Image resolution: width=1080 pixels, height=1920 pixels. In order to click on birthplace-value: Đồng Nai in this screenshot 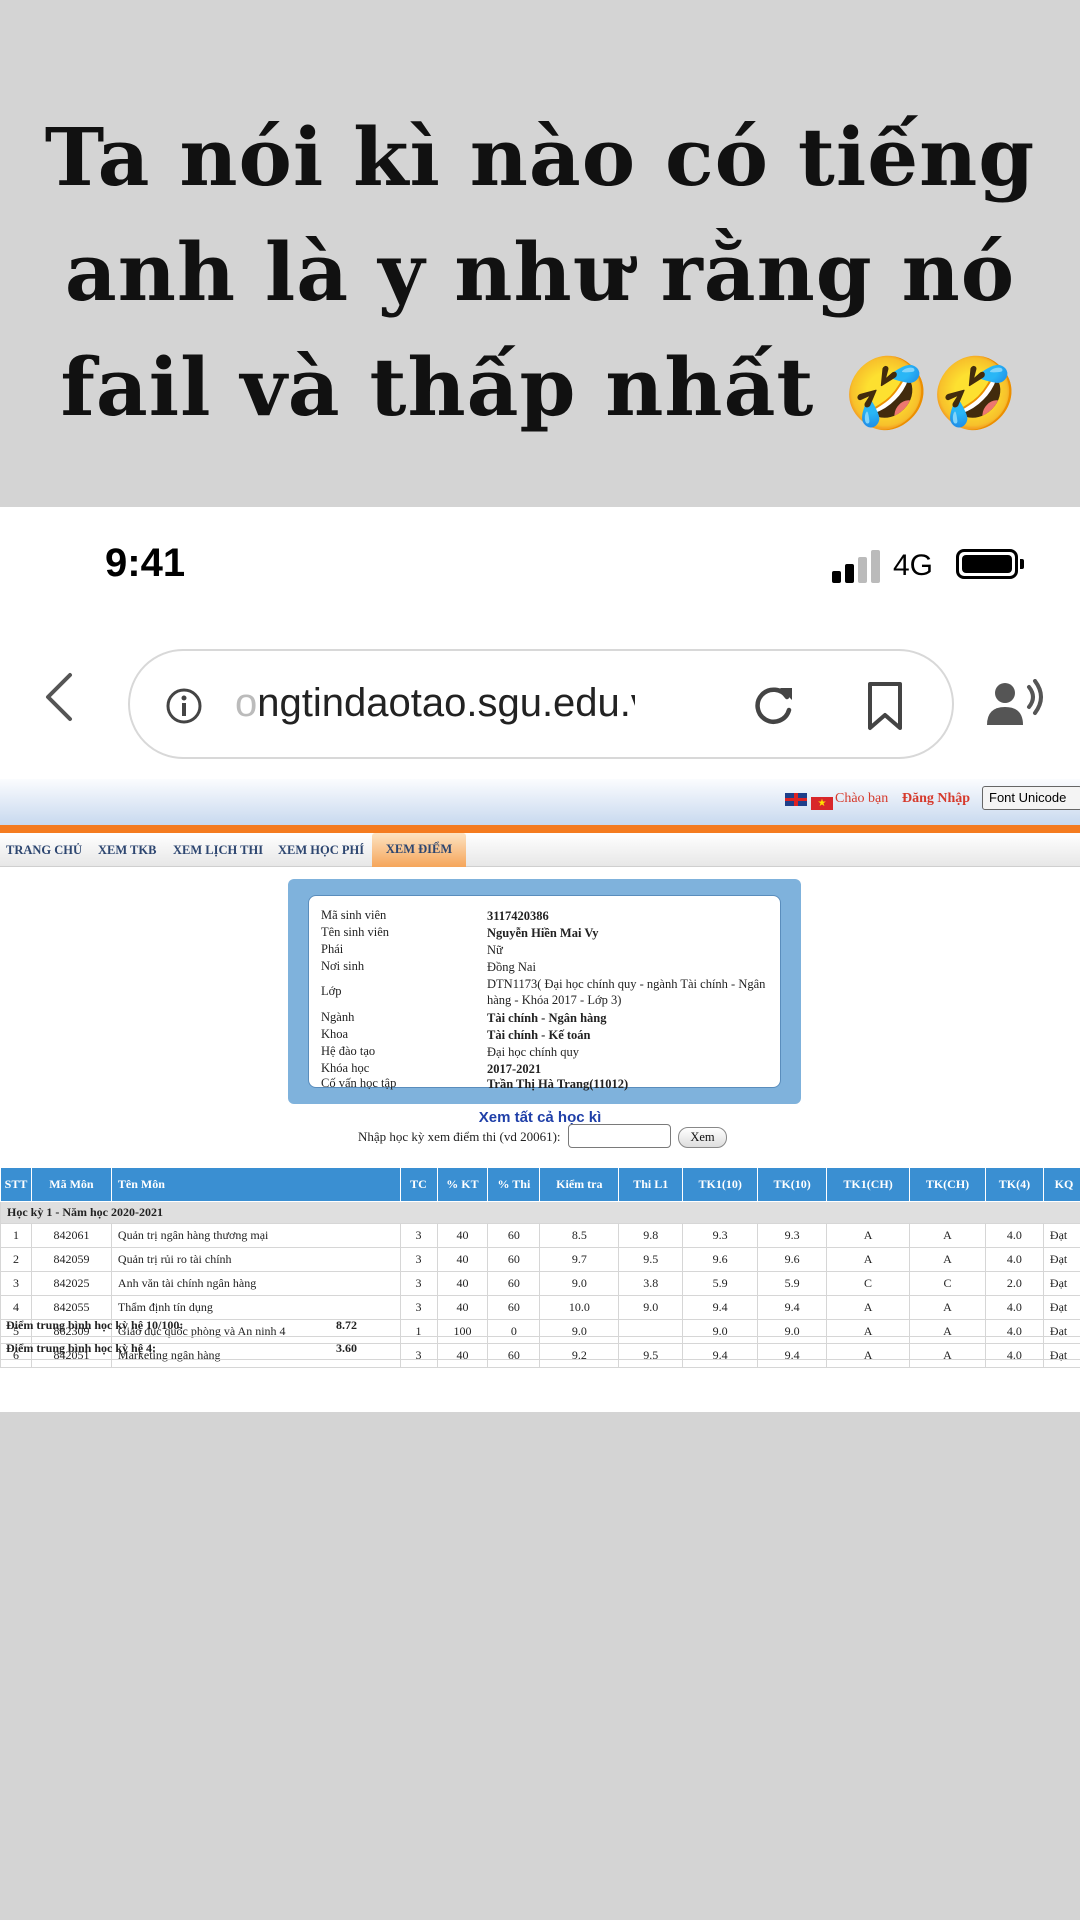, I will do `click(511, 967)`.